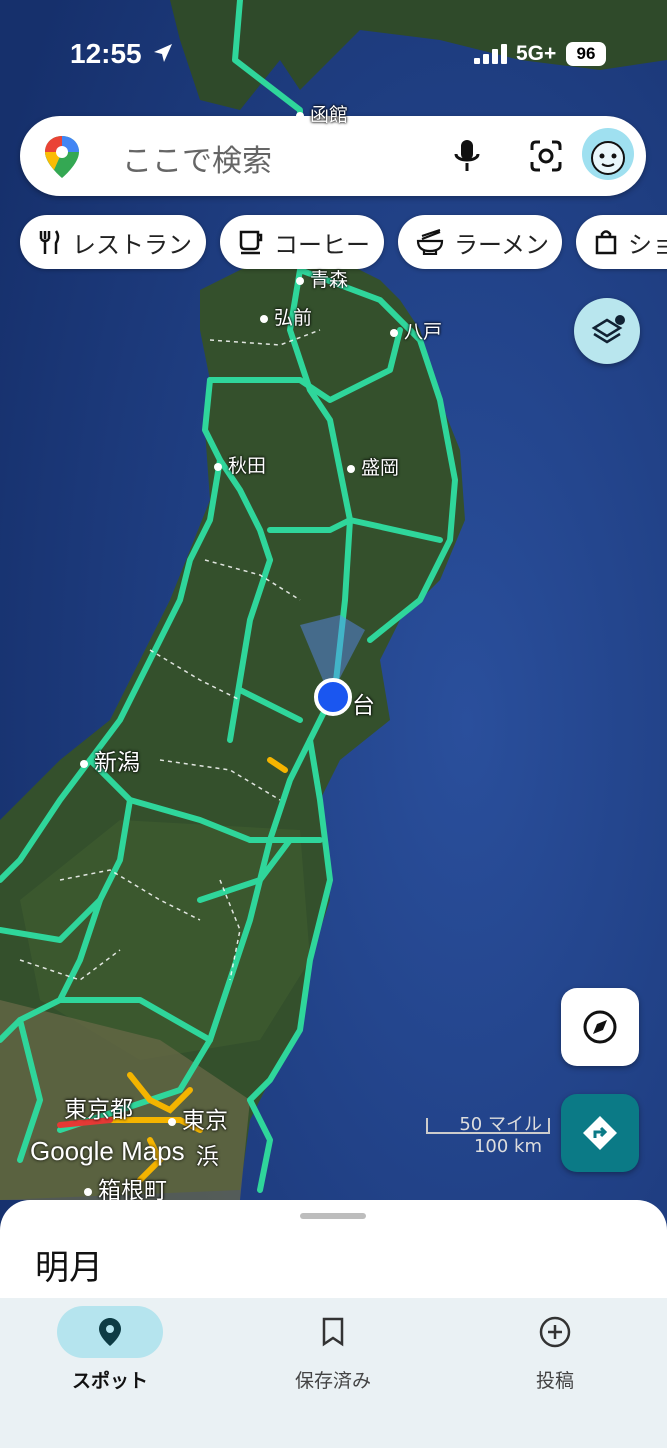 The width and height of the screenshot is (667, 1448). What do you see at coordinates (333, 156) in the screenshot?
I see `search-bar: ここで検索` at bounding box center [333, 156].